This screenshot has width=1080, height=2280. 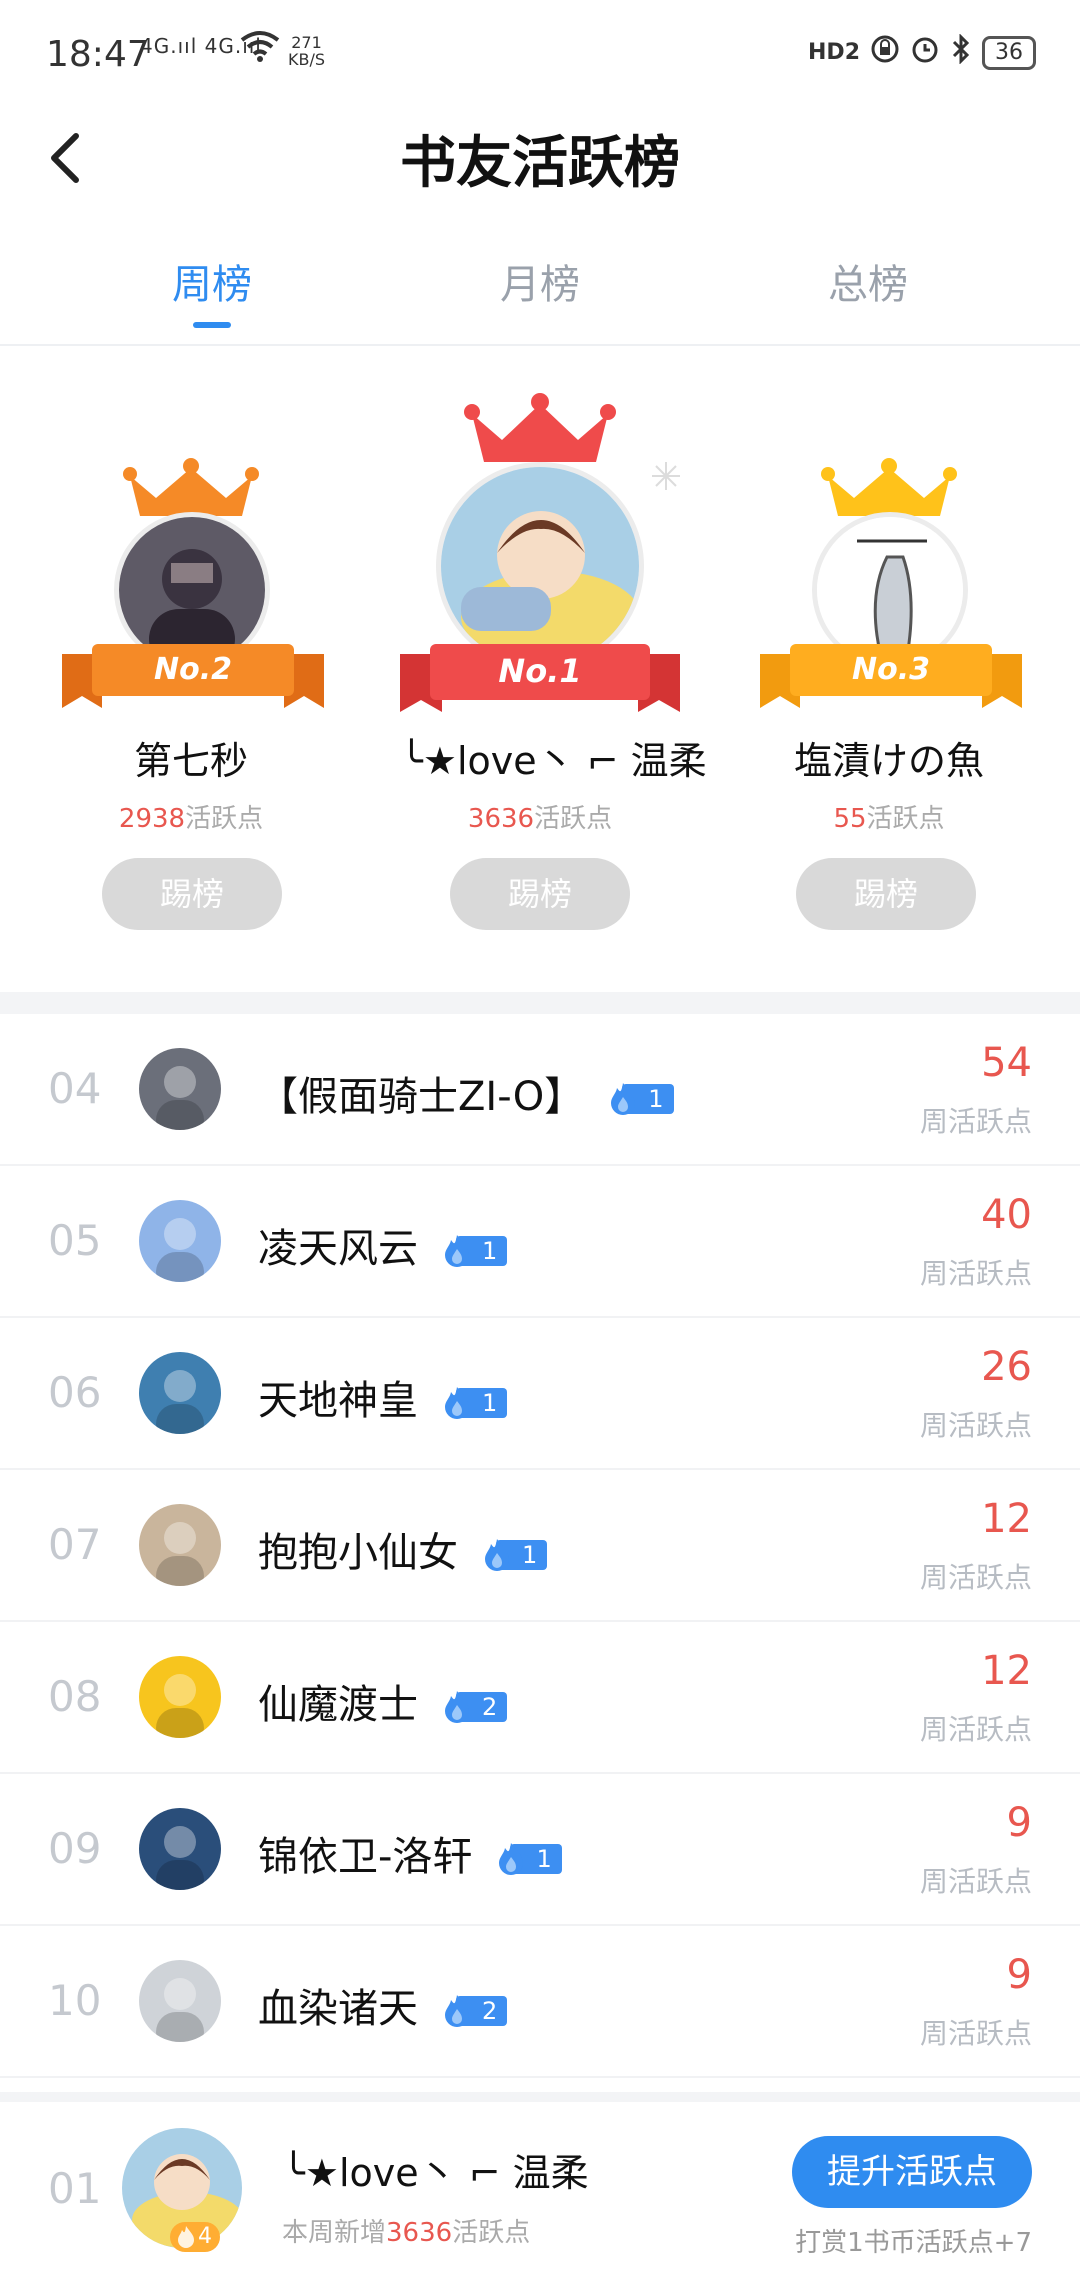 I want to click on nav-bar: 书友活跃榜, so click(x=540, y=156).